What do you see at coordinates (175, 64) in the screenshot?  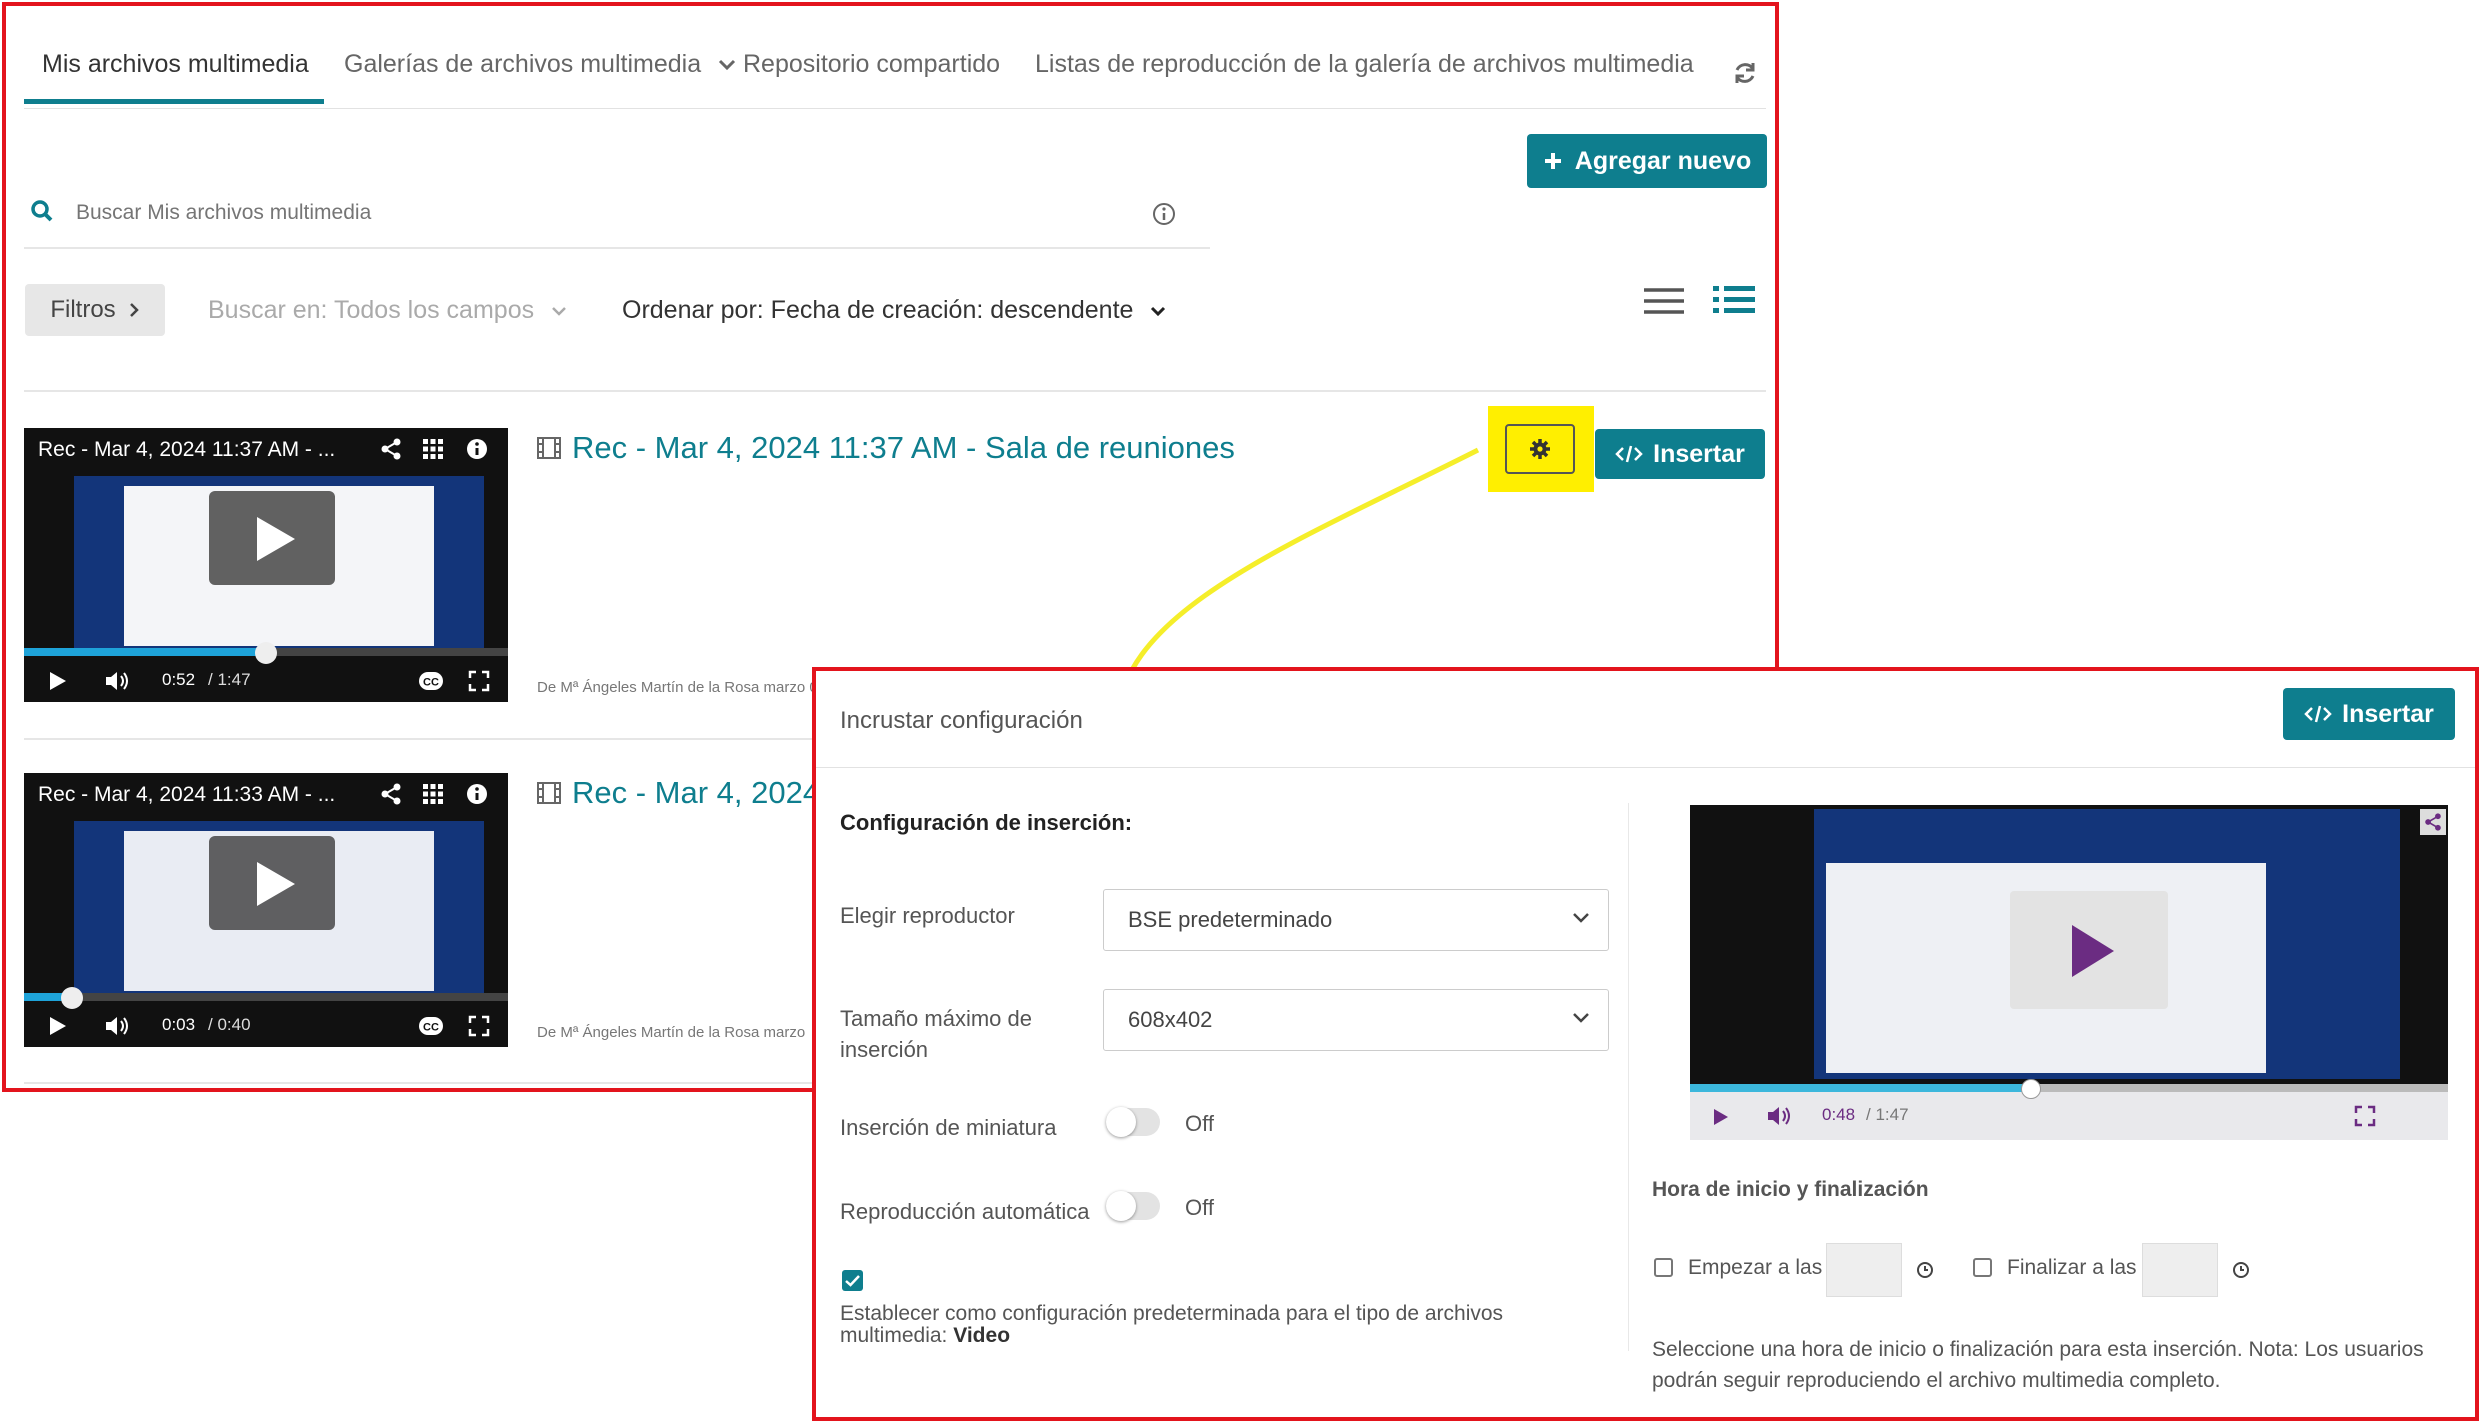 I see `tab-my-media: Mis archivos multimedia` at bounding box center [175, 64].